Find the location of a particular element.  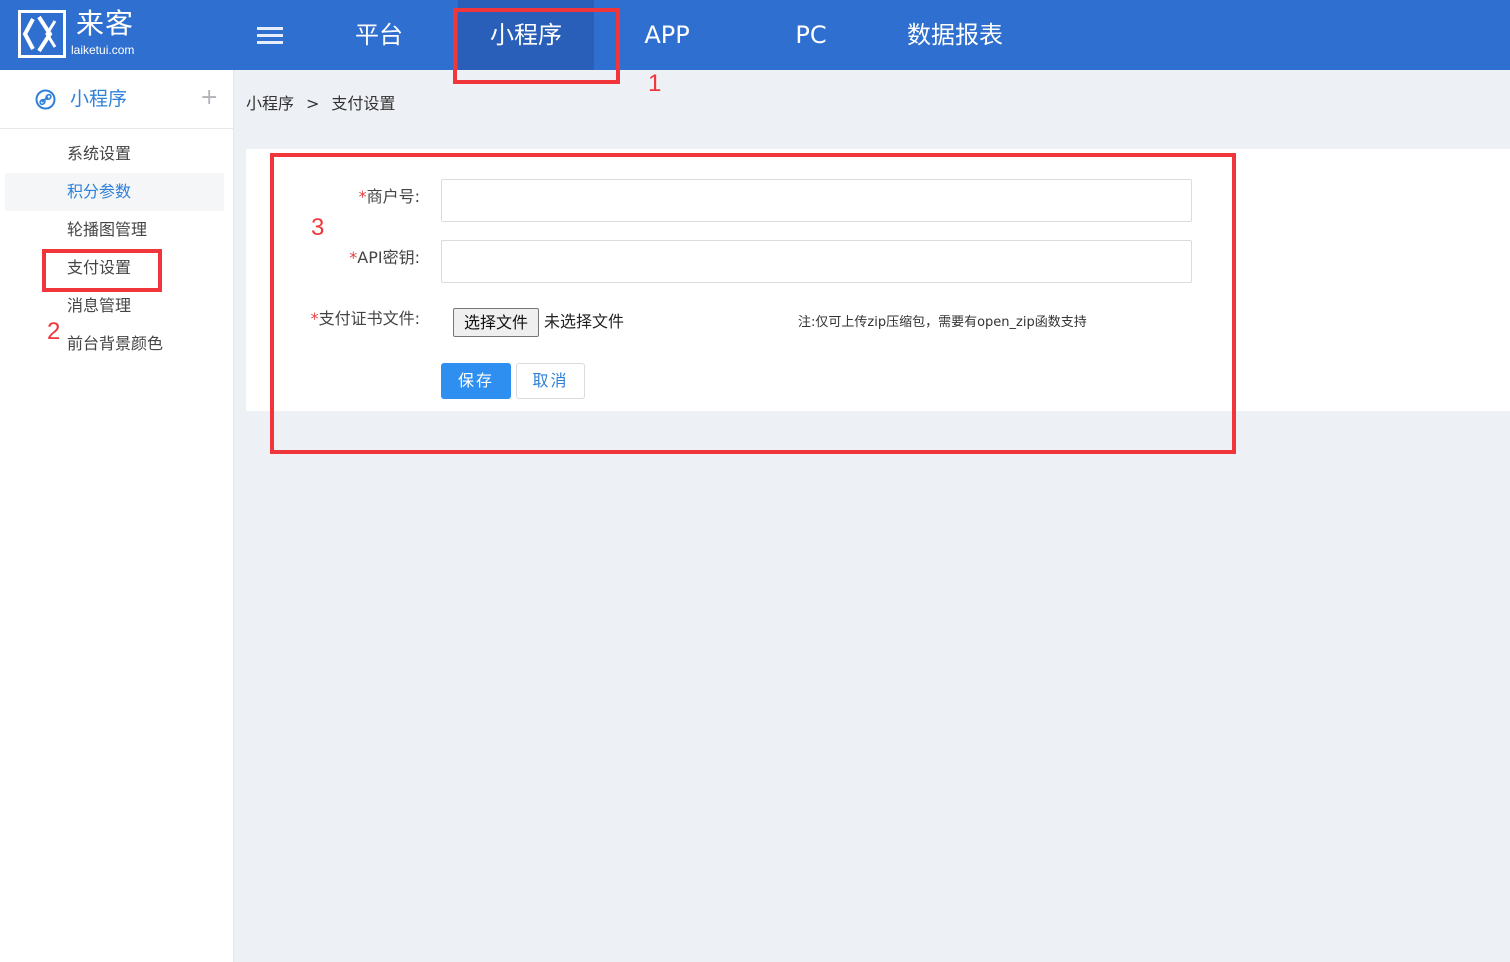

merchant-id-label: *商户号: is located at coordinates (389, 196).